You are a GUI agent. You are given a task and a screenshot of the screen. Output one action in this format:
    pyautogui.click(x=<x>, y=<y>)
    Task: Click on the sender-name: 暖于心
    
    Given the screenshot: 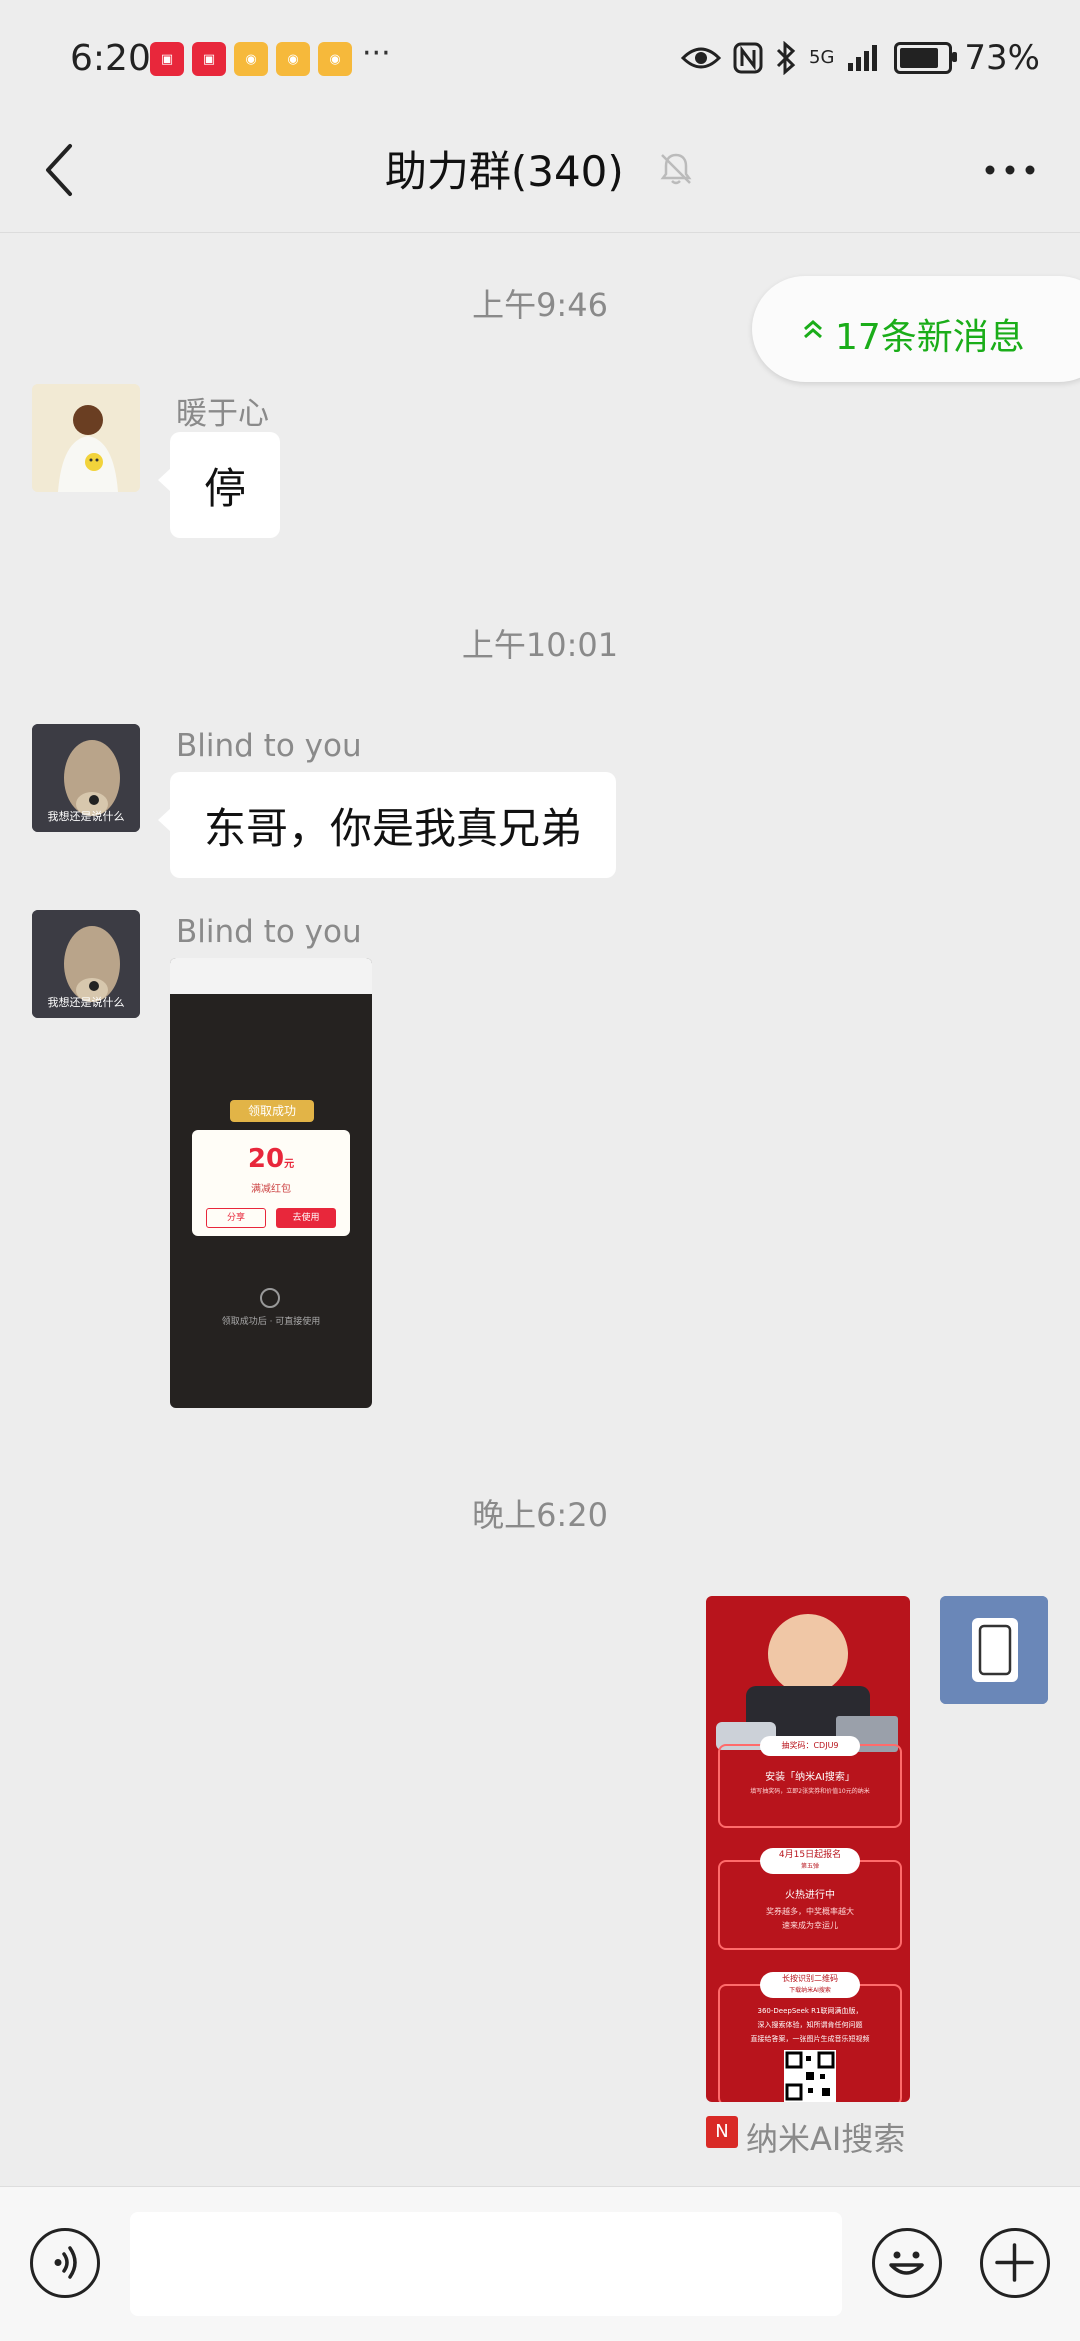 What is the action you would take?
    pyautogui.click(x=222, y=414)
    